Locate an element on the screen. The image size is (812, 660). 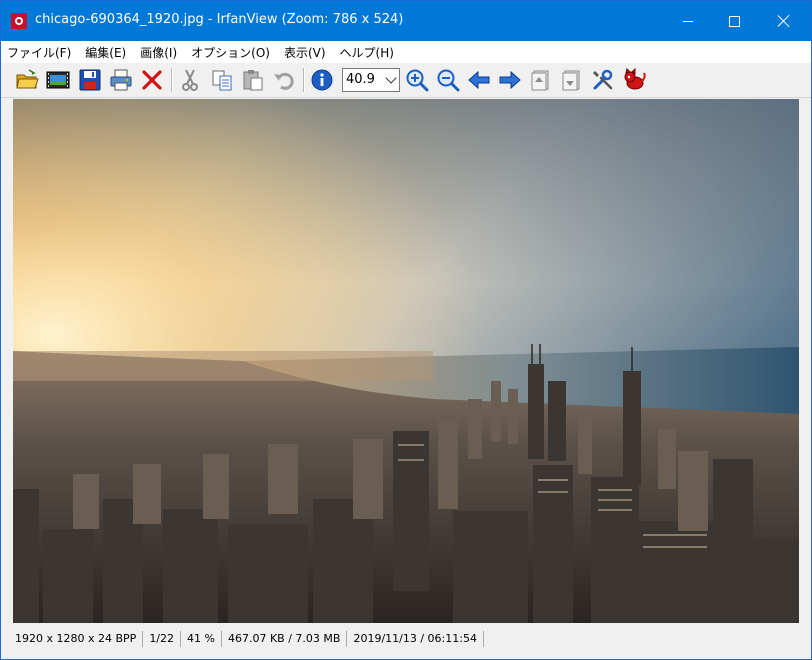
status-file-size: 467.07 KB / 7.03 MB is located at coordinates (285, 639).